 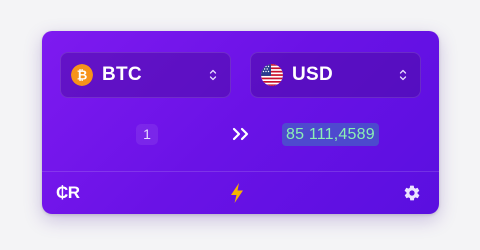 I want to click on app-logo: ₵R, so click(x=68, y=192).